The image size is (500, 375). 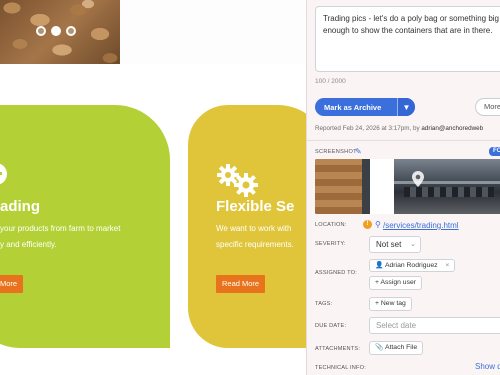 I want to click on assignee-name: Adrian Rodriguez, so click(x=411, y=265).